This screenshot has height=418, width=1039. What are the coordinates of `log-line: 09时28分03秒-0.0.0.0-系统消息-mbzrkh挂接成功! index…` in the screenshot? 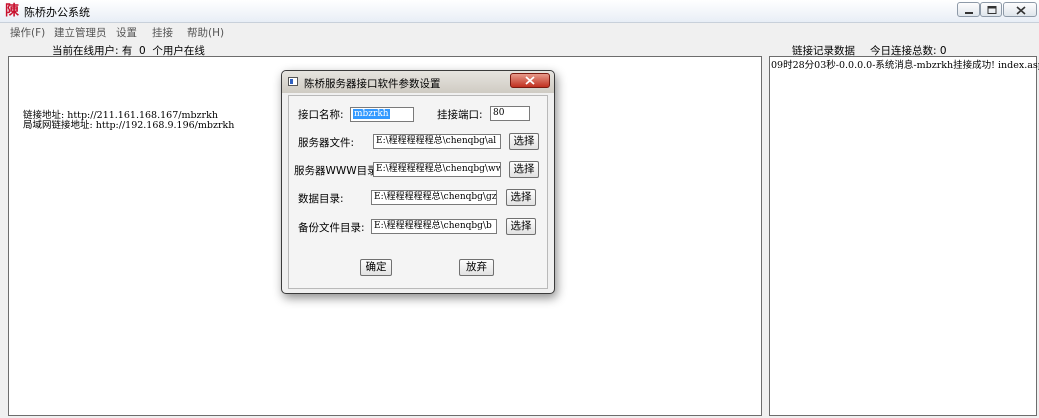 It's located at (905, 65).